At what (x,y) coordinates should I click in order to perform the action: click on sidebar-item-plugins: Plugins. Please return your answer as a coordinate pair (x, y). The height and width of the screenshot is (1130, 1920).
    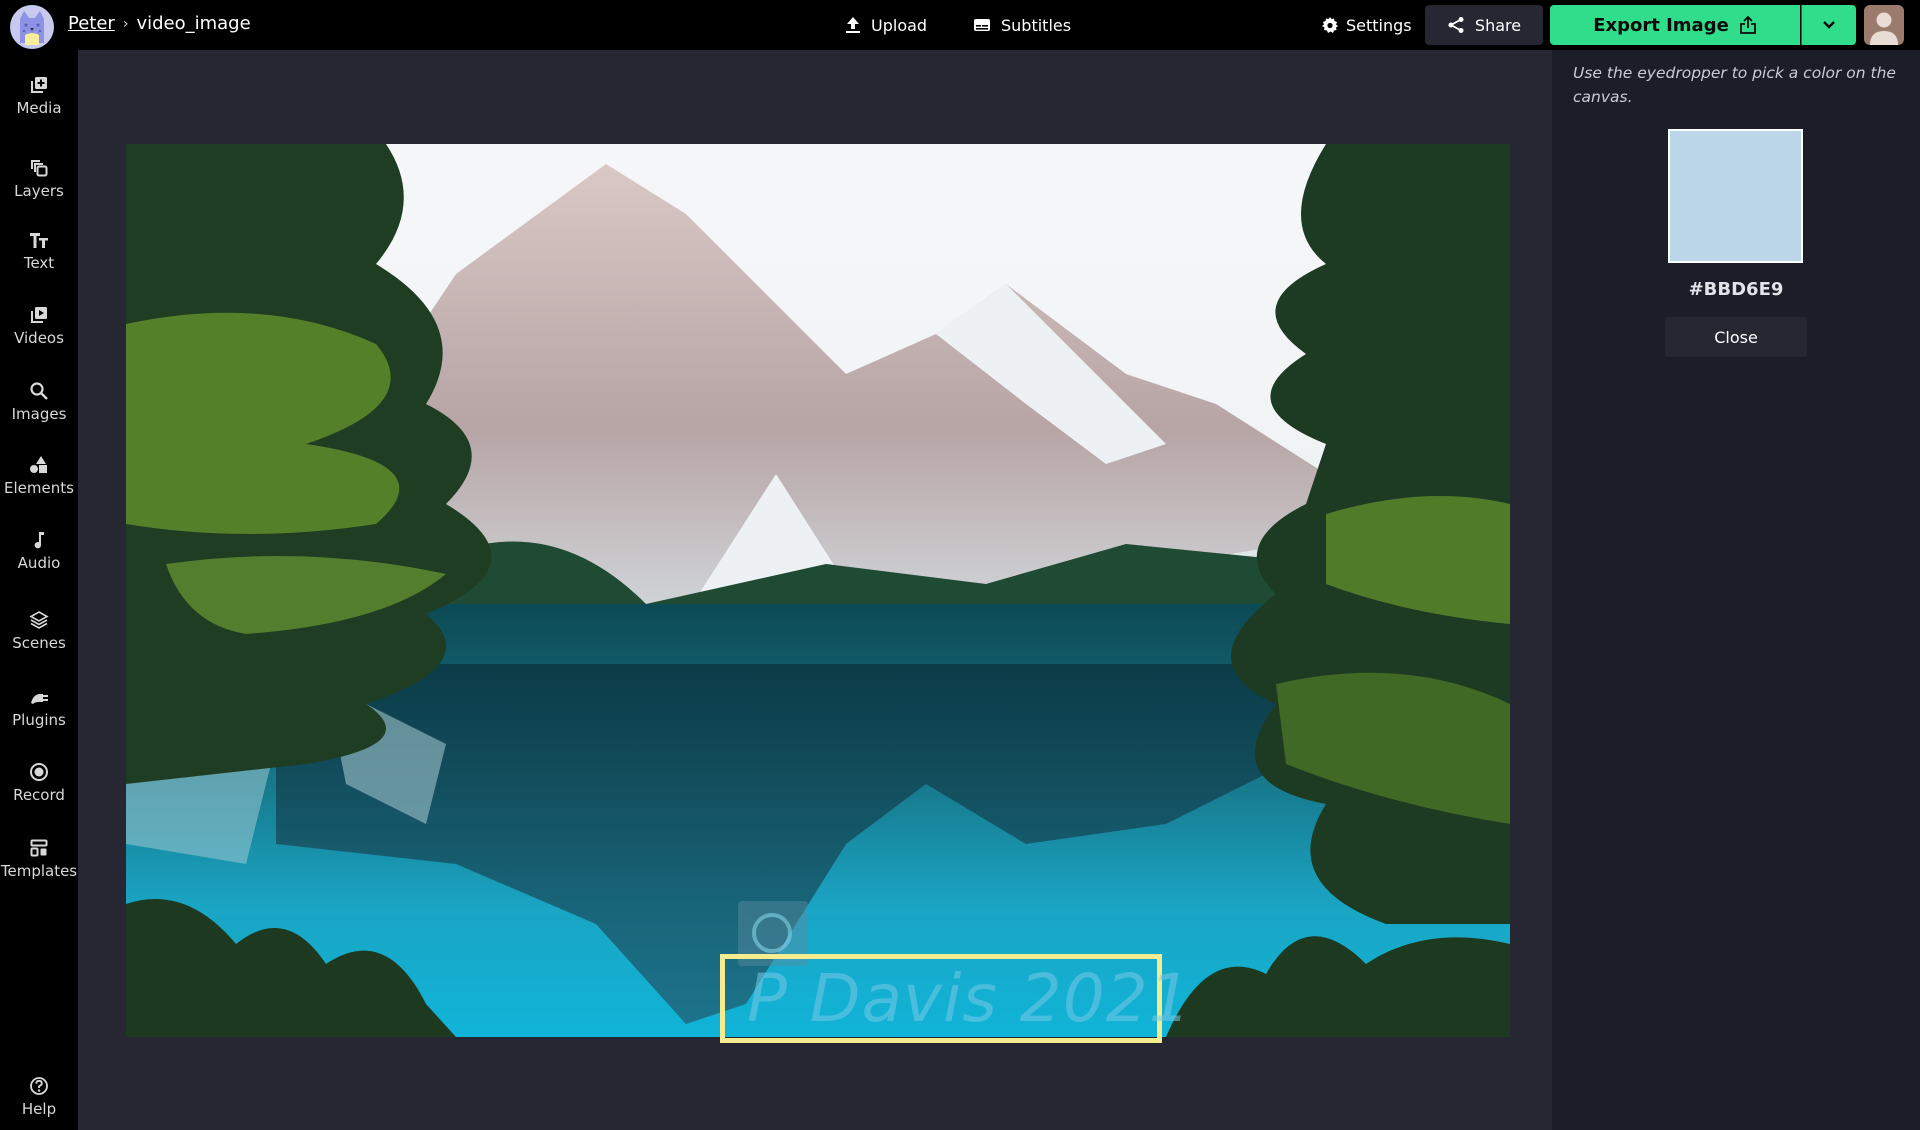
    Looking at the image, I should click on (39, 708).